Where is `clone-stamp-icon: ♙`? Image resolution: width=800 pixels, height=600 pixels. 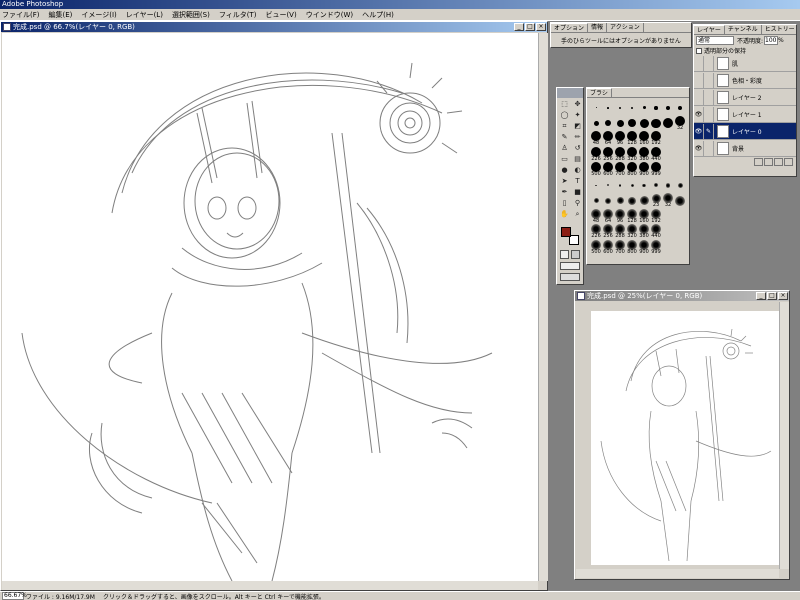 clone-stamp-icon: ♙ is located at coordinates (564, 148).